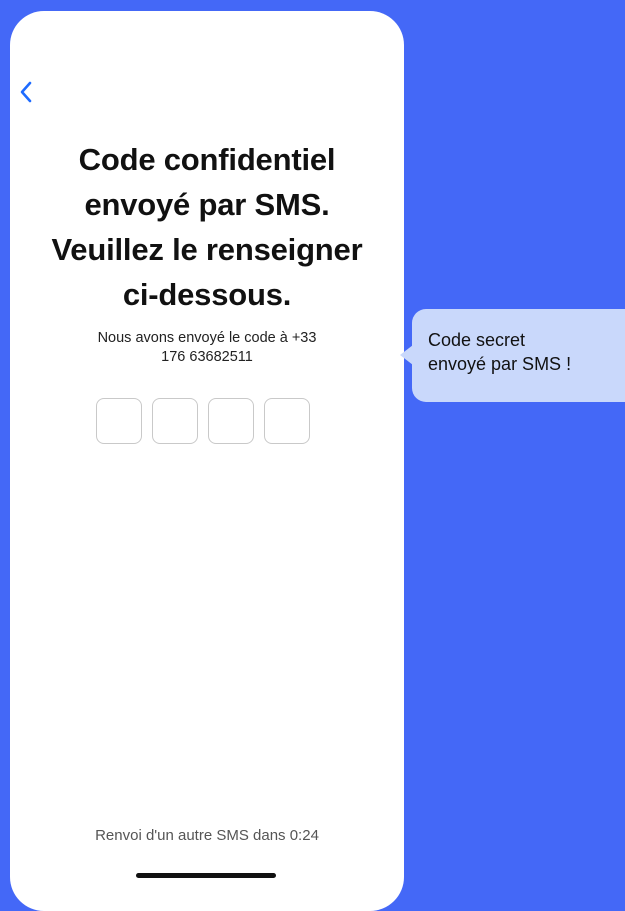 This screenshot has height=911, width=625. I want to click on title-line: envoyé par SMS., so click(207, 204).